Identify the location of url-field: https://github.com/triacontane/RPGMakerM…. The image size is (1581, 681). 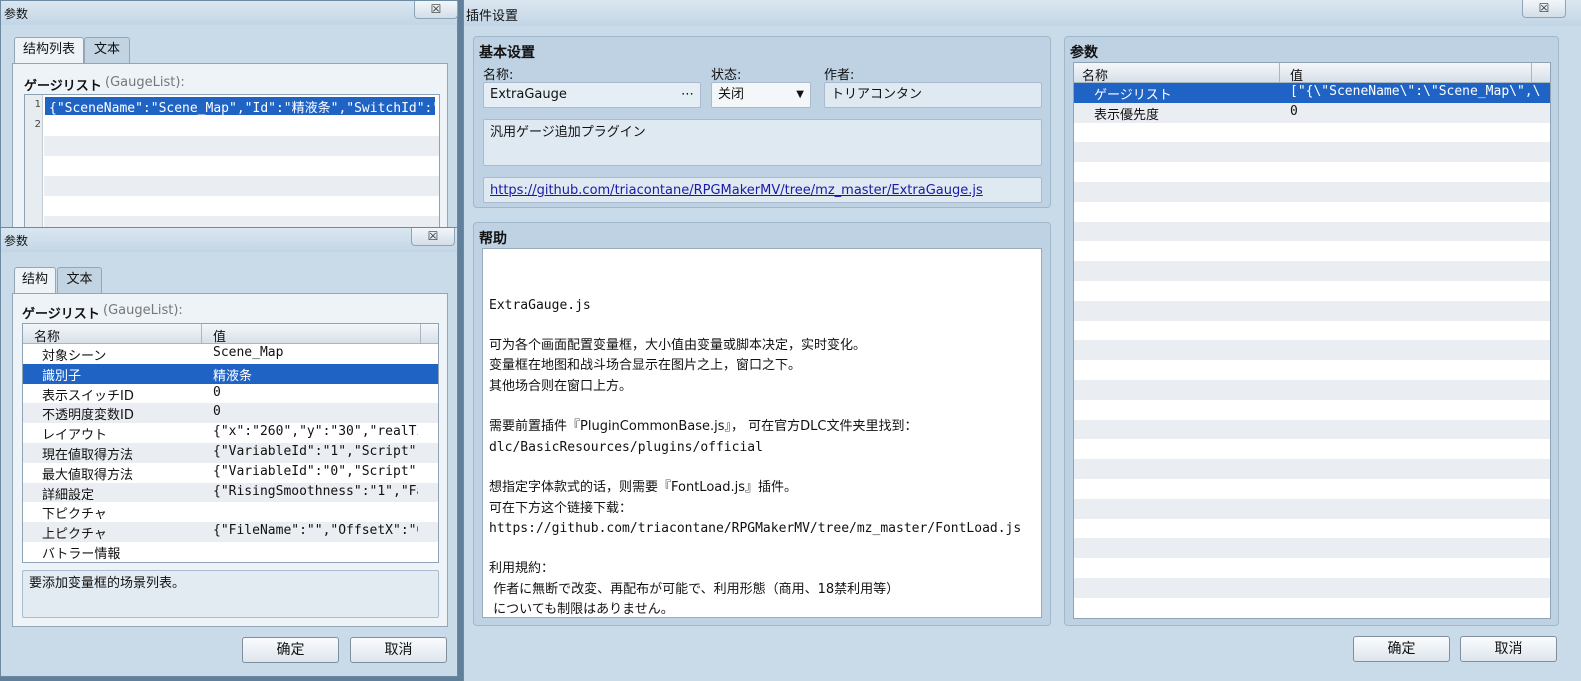
(762, 190).